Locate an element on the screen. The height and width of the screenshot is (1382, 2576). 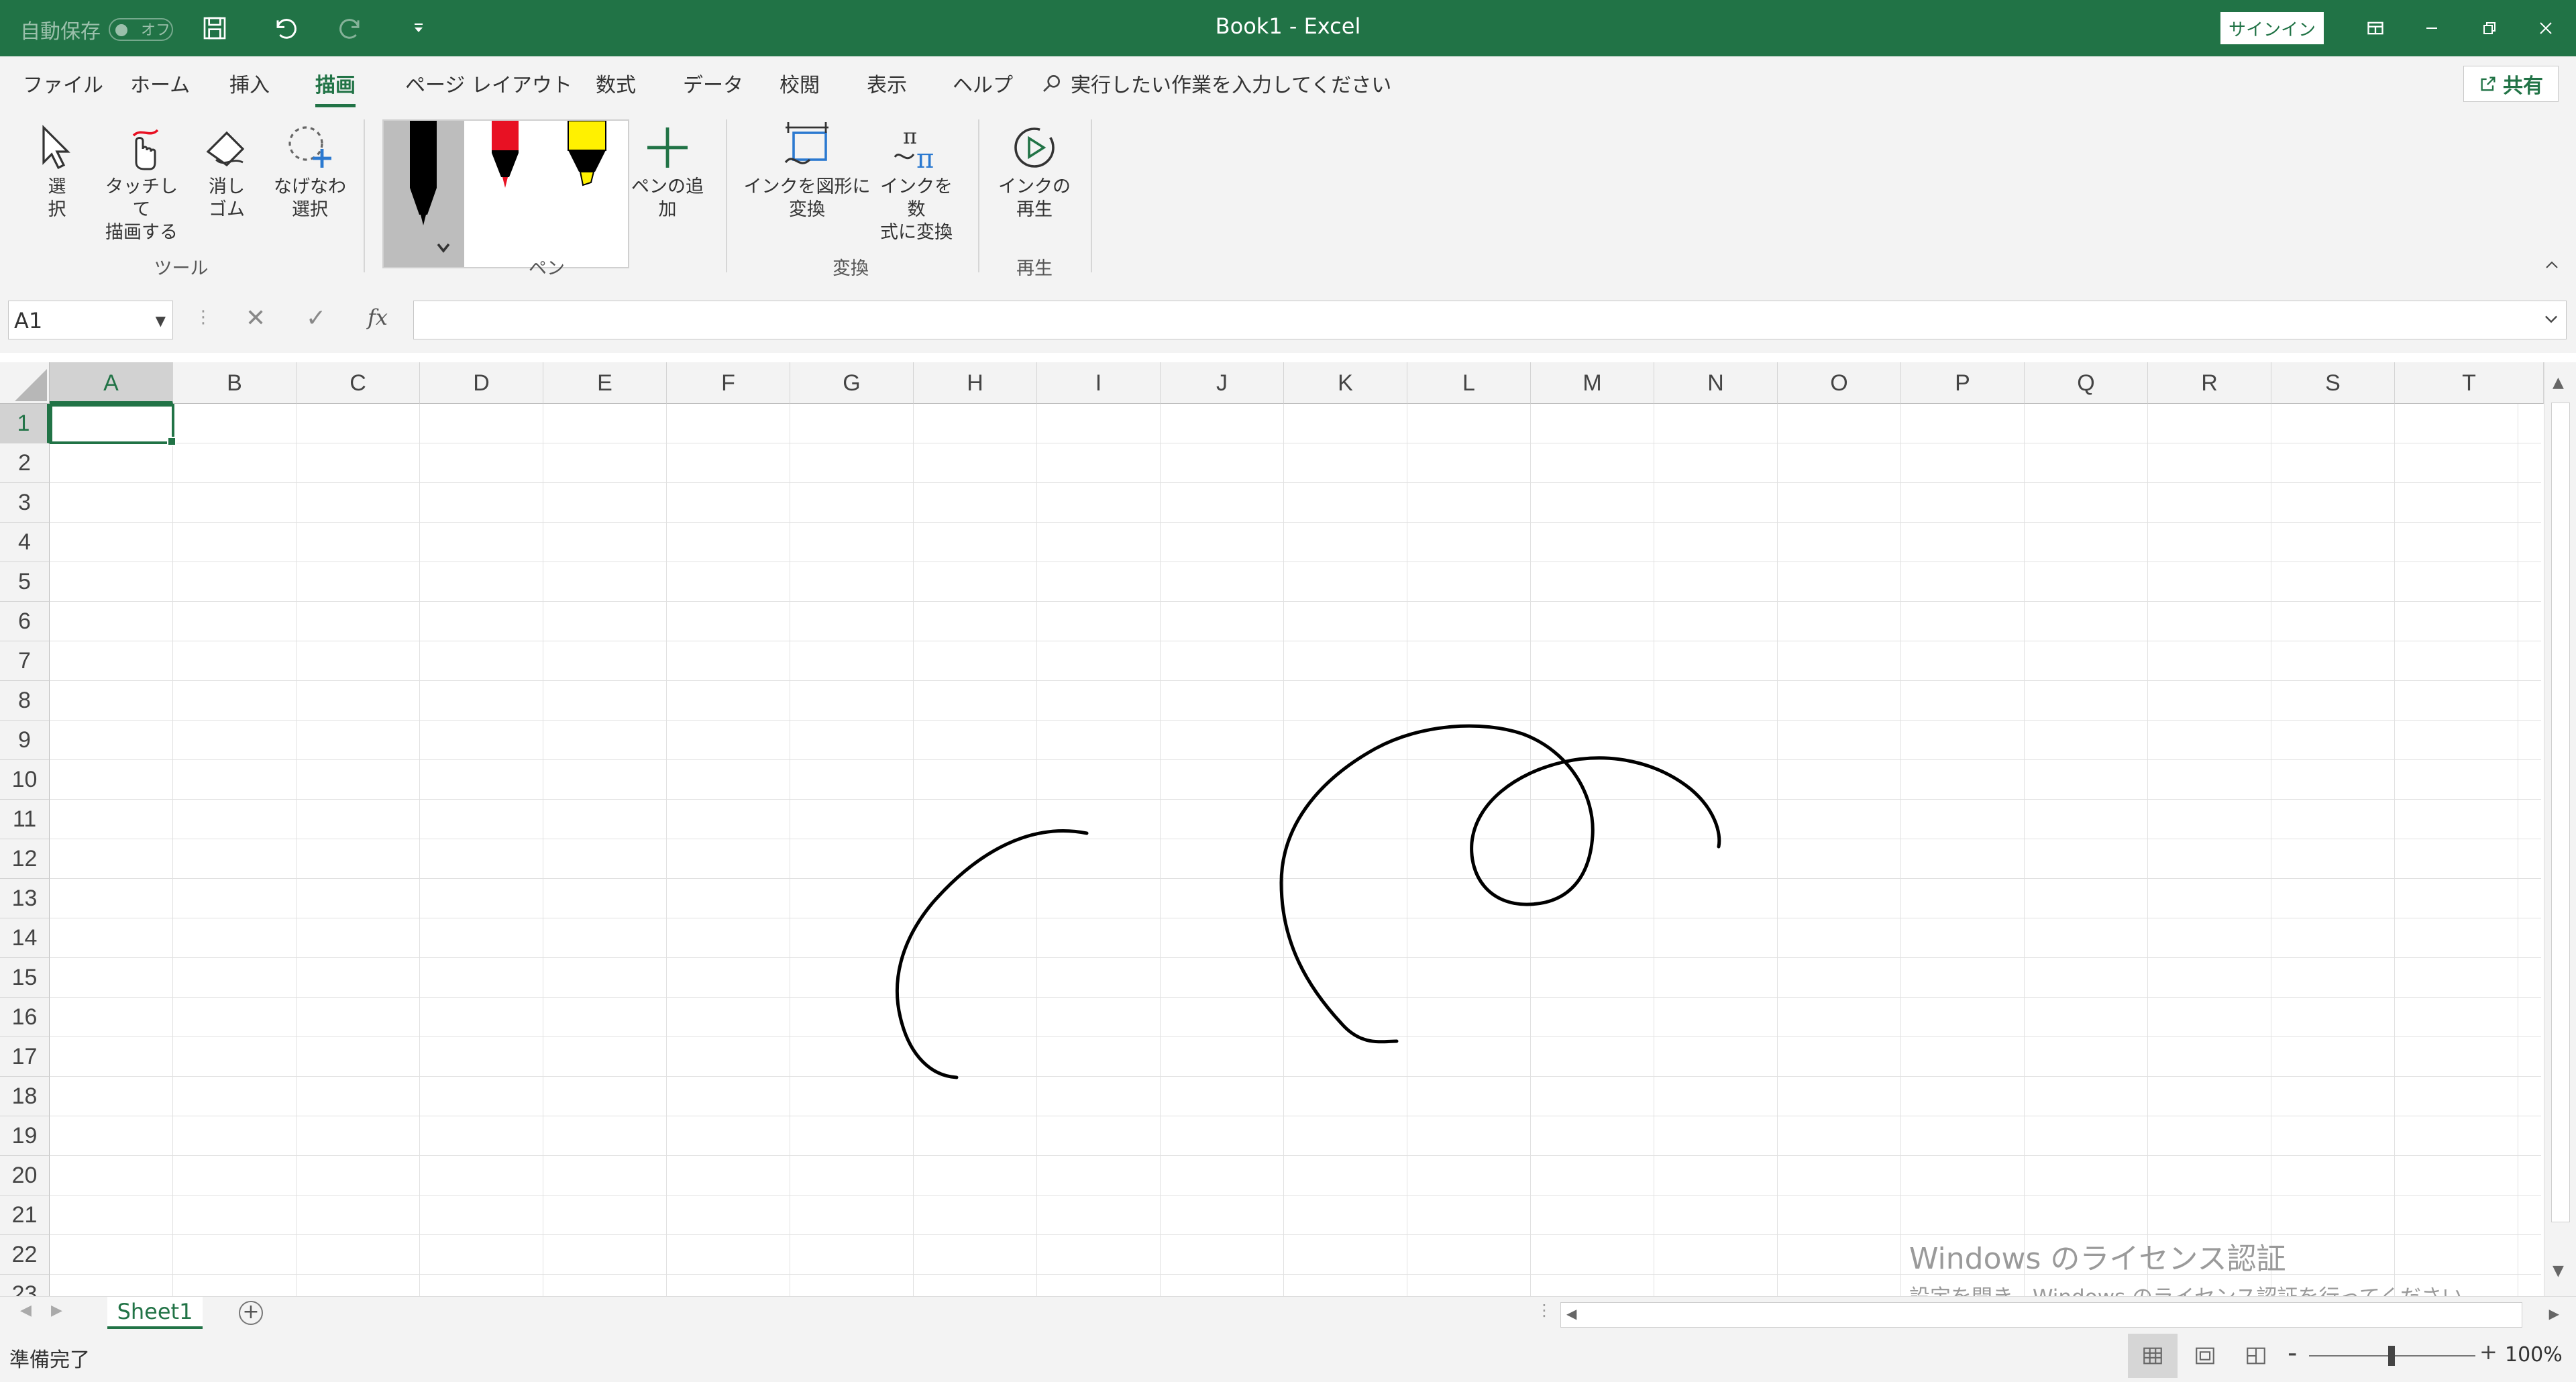
column-header-q: Q is located at coordinates (2086, 383).